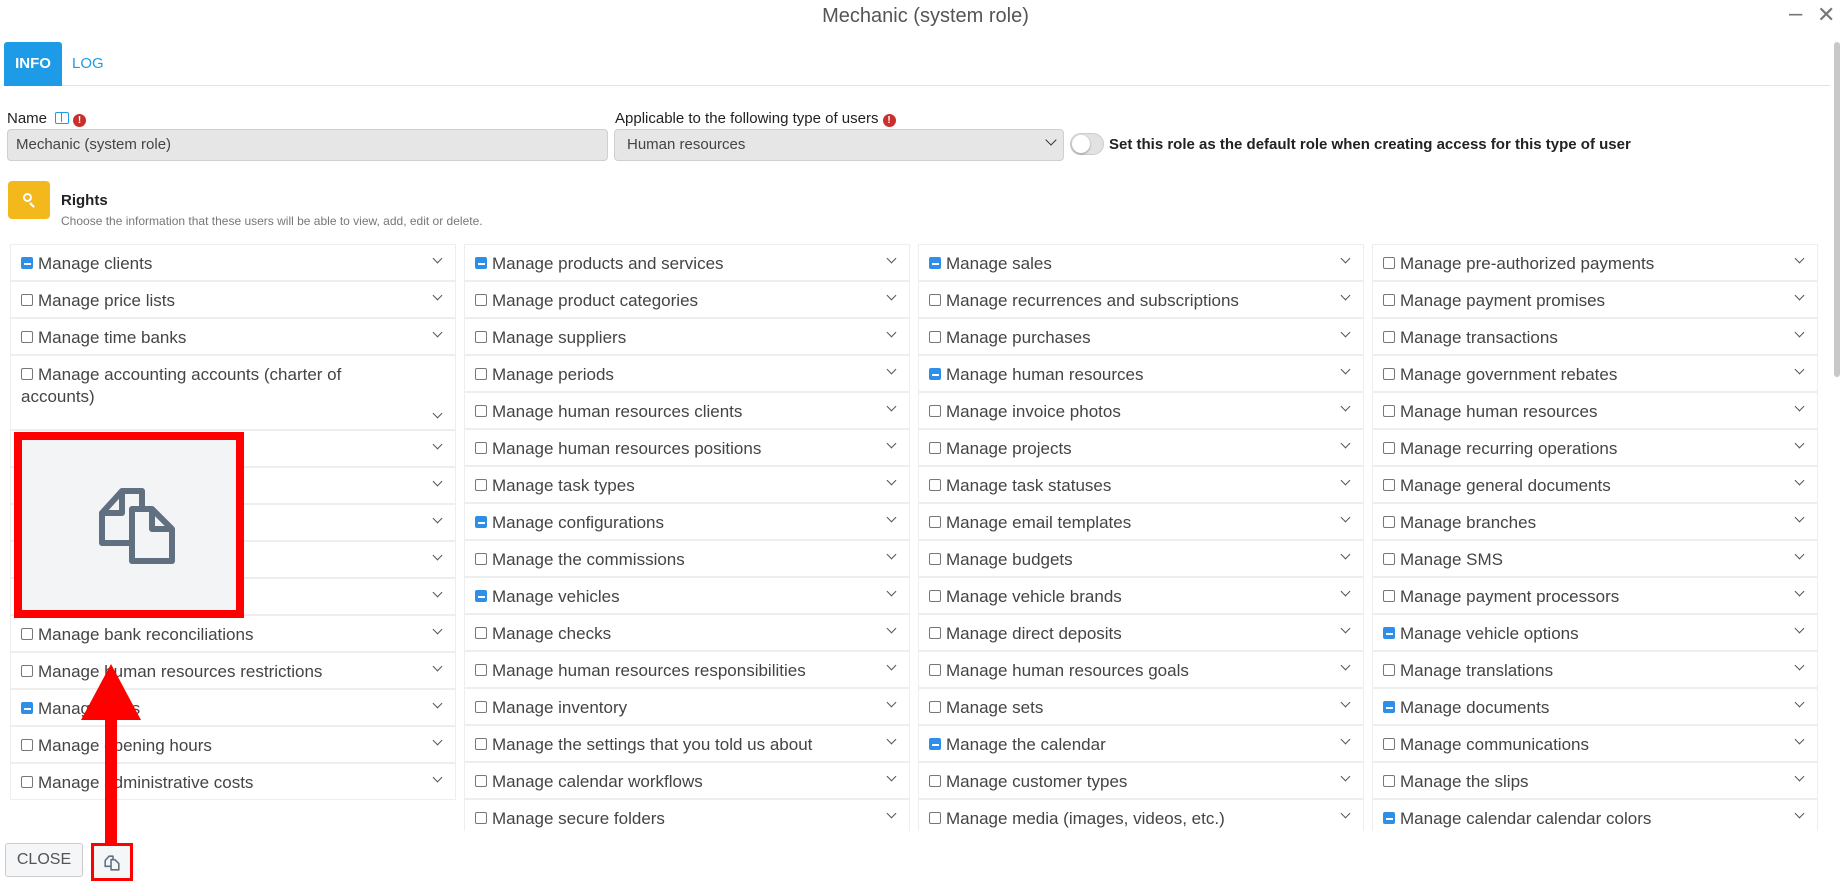 Image resolution: width=1841 pixels, height=887 pixels. Describe the element at coordinates (44, 860) in the screenshot. I see `close-button: CLOSE` at that location.